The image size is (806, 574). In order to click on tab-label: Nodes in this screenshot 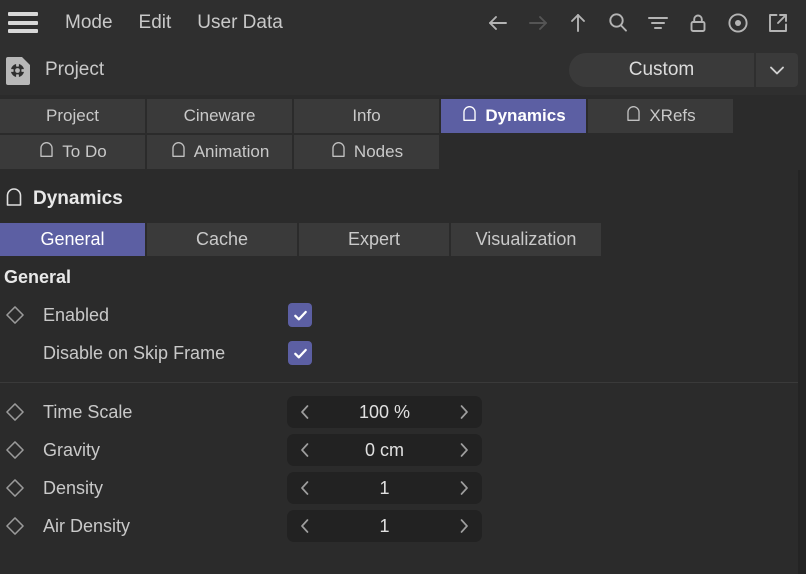, I will do `click(378, 151)`.